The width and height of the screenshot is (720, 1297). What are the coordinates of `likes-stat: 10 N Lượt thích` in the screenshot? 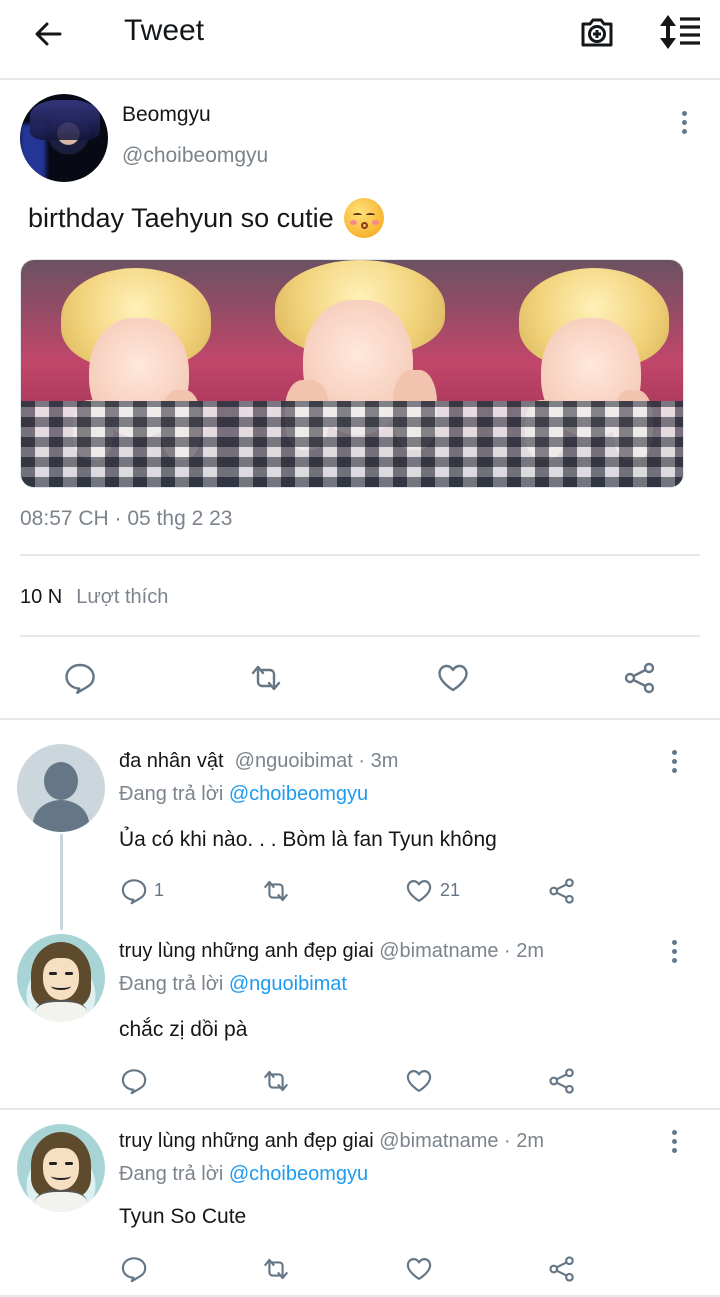 It's located at (94, 597).